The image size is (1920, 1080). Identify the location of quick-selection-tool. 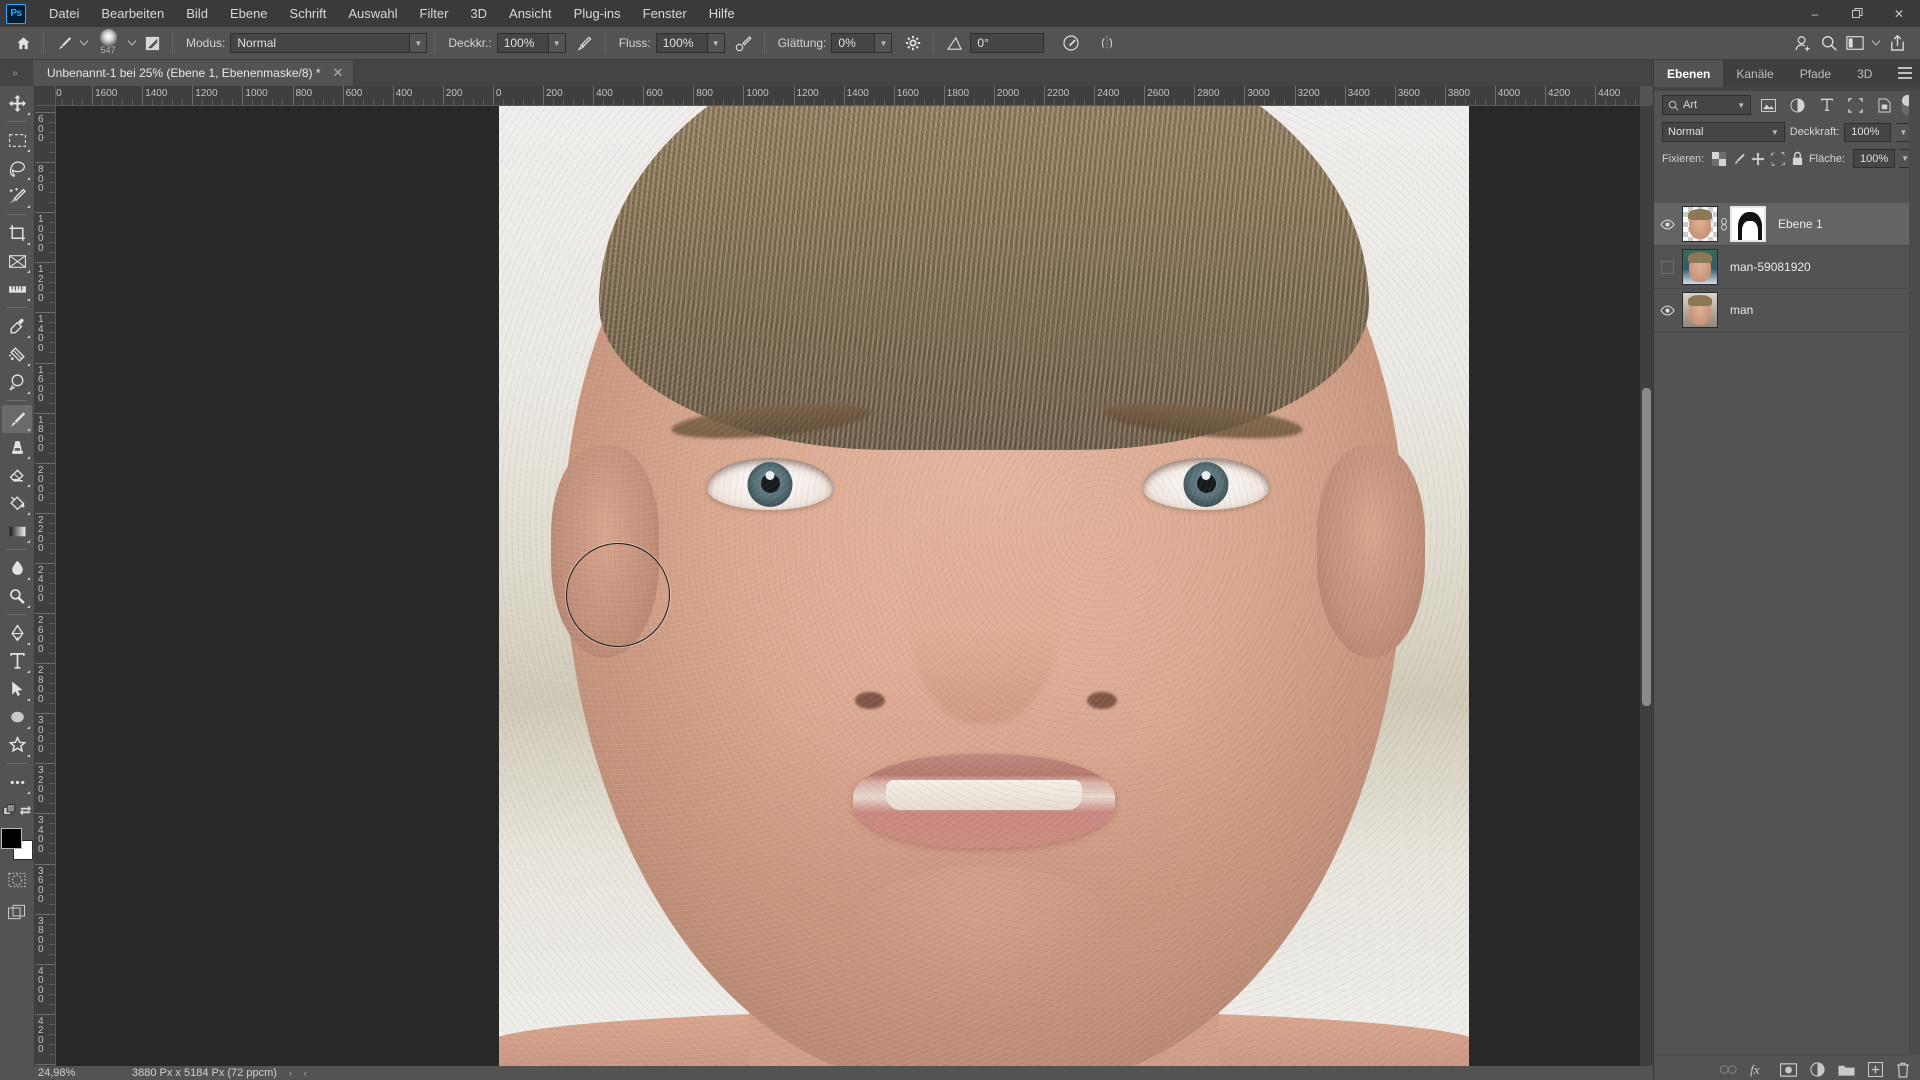
(17, 196).